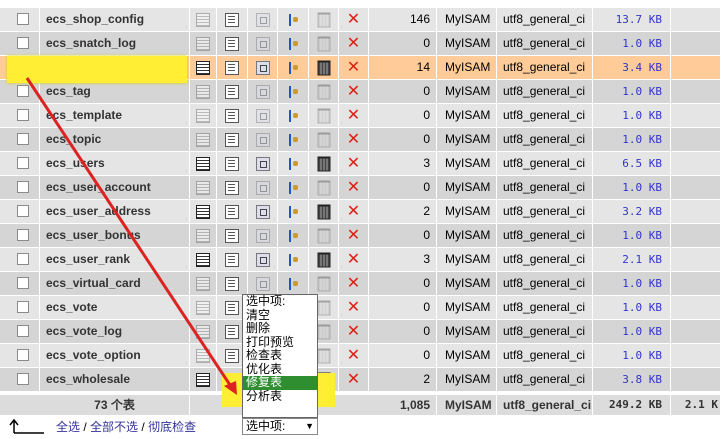 The image size is (721, 439). What do you see at coordinates (115, 379) in the screenshot?
I see `table-name-link: ecs_wholesale` at bounding box center [115, 379].